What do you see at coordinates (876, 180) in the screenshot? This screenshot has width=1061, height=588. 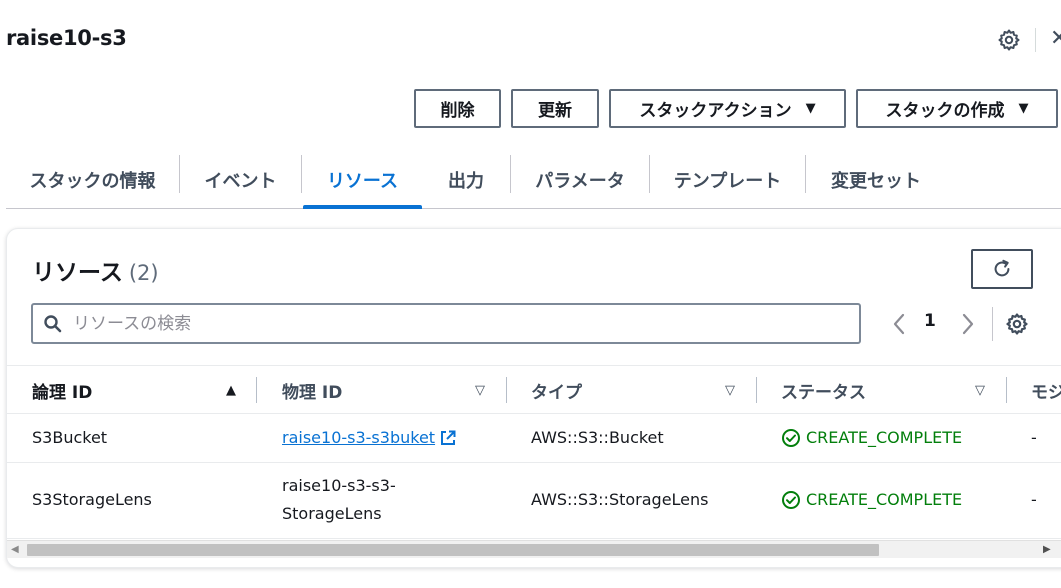 I see `tab-change-sets: 変更セット` at bounding box center [876, 180].